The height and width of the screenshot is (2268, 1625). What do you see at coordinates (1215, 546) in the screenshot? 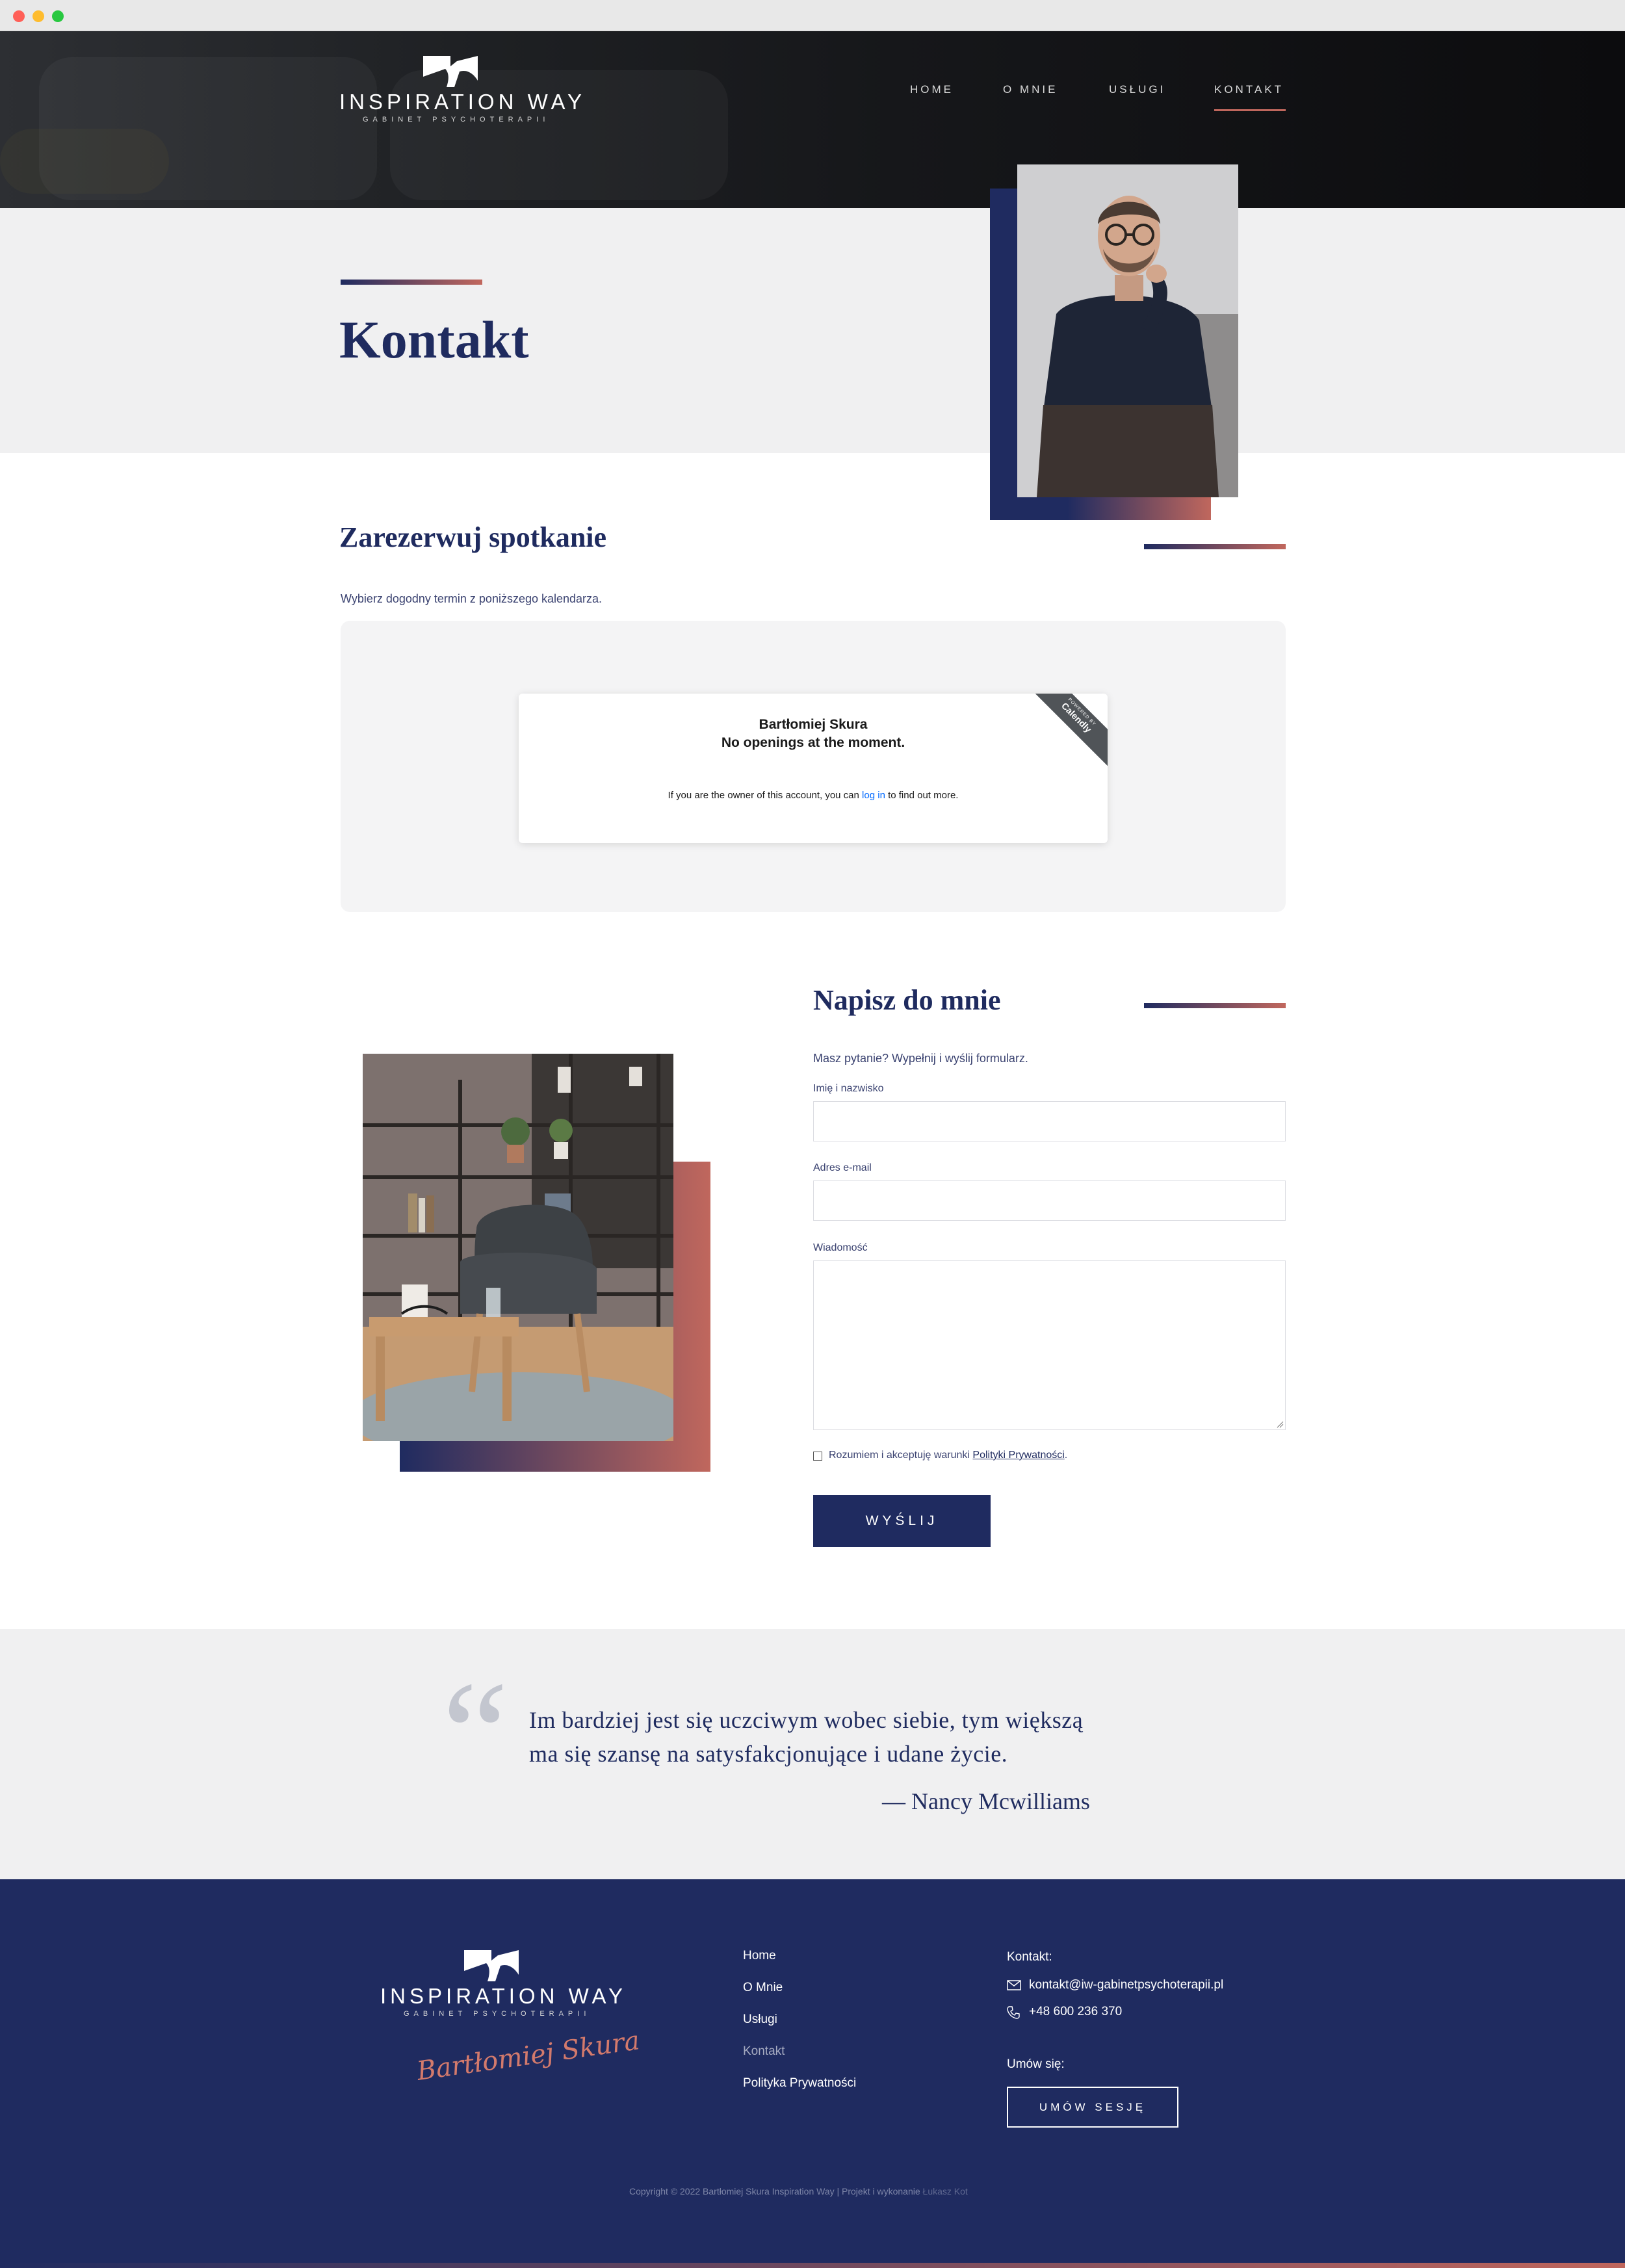
I see `booking-accent-line` at bounding box center [1215, 546].